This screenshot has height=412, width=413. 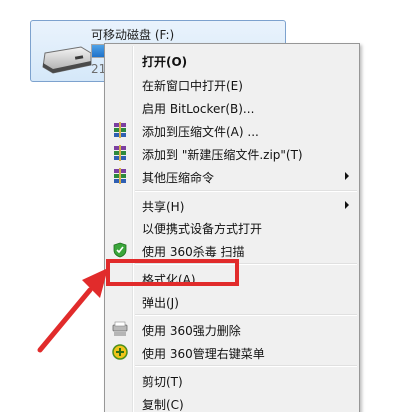 I want to click on menu-item-label: 打开(O), so click(x=165, y=62).